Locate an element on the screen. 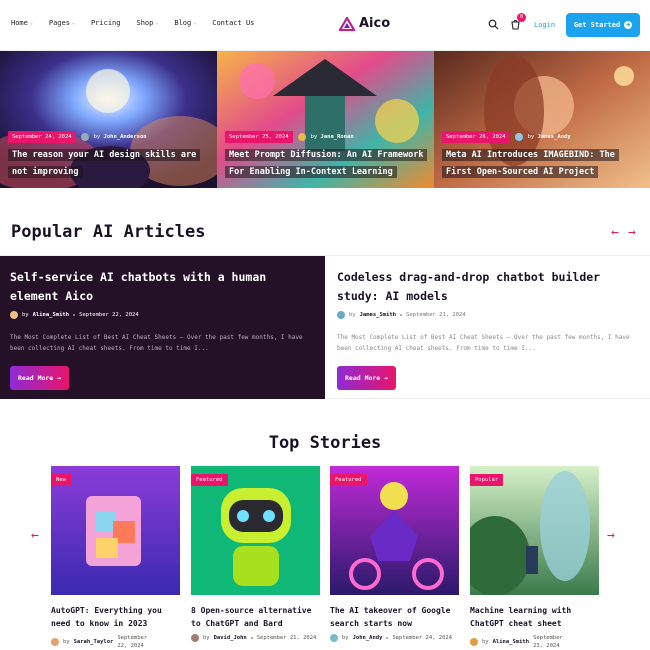  hero-meta: September 26, 2024 by James_Andy is located at coordinates (506, 137).